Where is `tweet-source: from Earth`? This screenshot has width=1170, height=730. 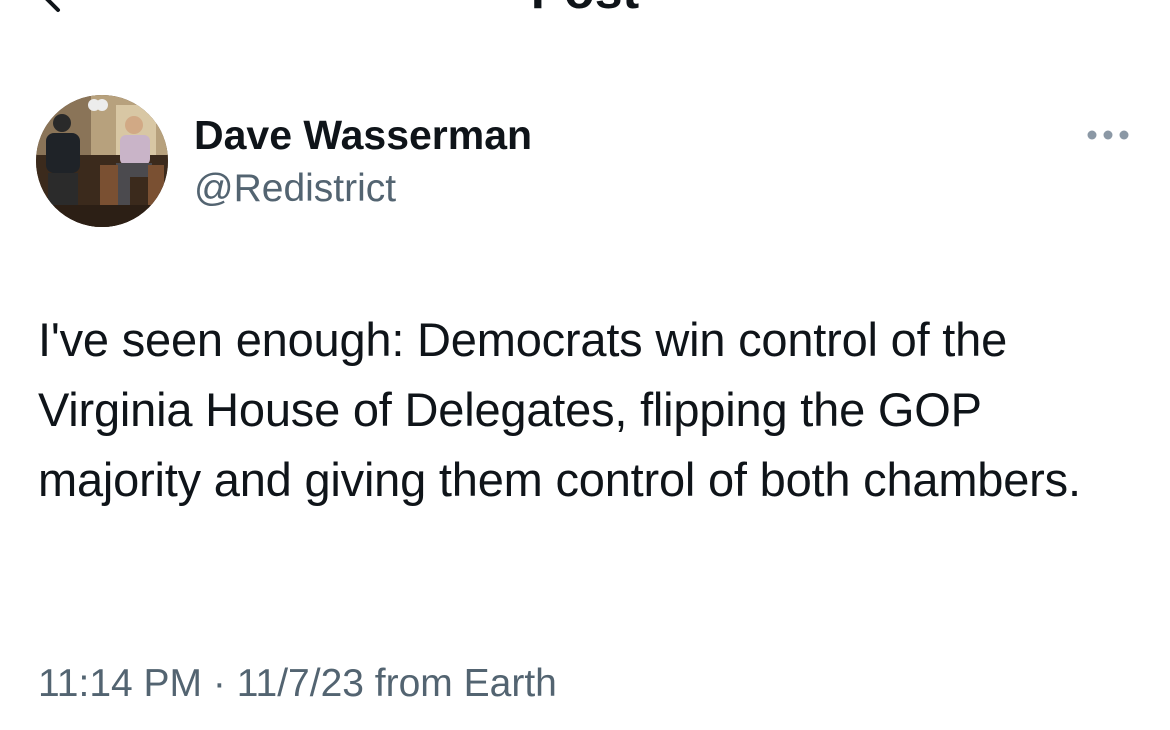
tweet-source: from Earth is located at coordinates (460, 683).